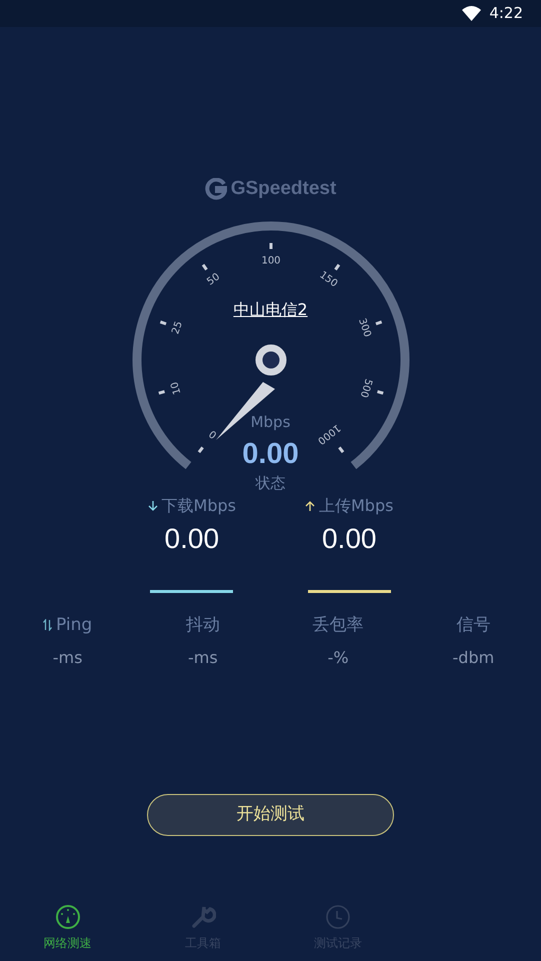 The width and height of the screenshot is (541, 961). I want to click on metric-label: 丢包率, so click(338, 625).